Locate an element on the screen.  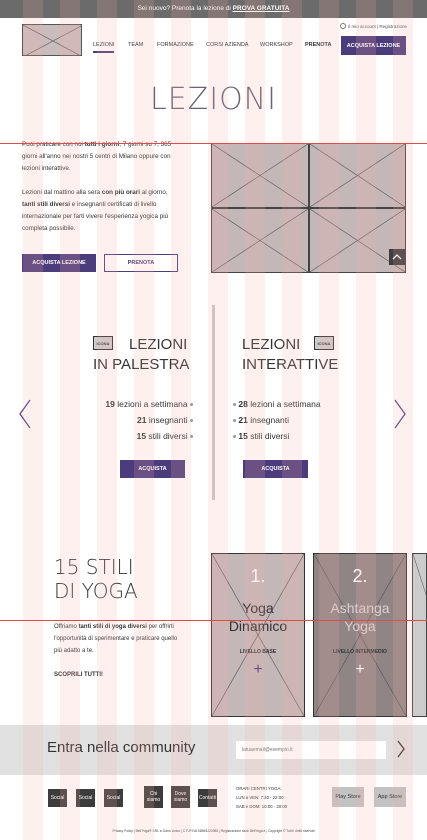
online-stat-styles: 15 stili diversi is located at coordinates (261, 436).